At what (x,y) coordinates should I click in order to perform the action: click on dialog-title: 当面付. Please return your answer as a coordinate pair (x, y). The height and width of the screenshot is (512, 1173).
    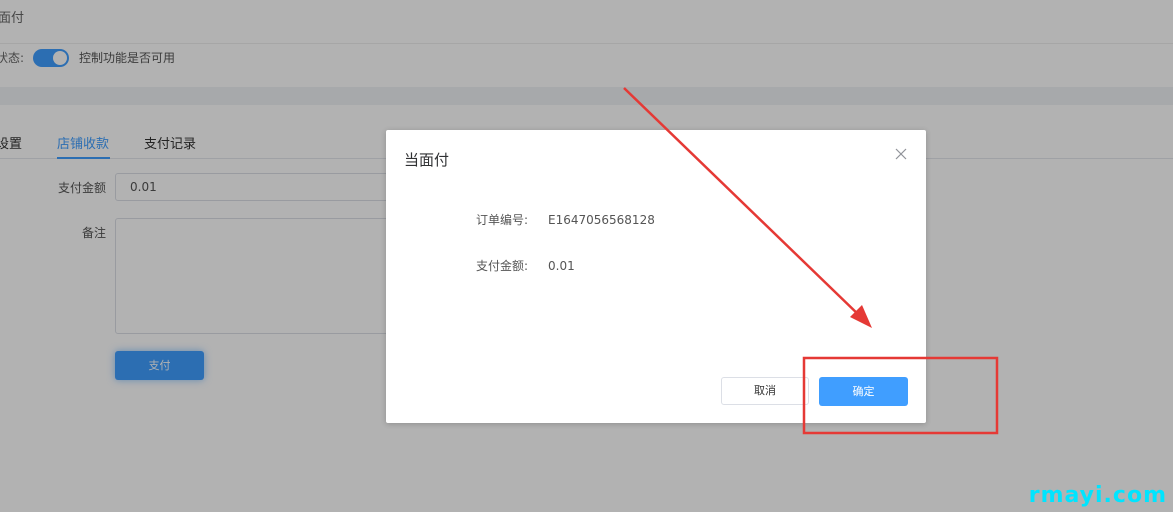
    Looking at the image, I should click on (427, 160).